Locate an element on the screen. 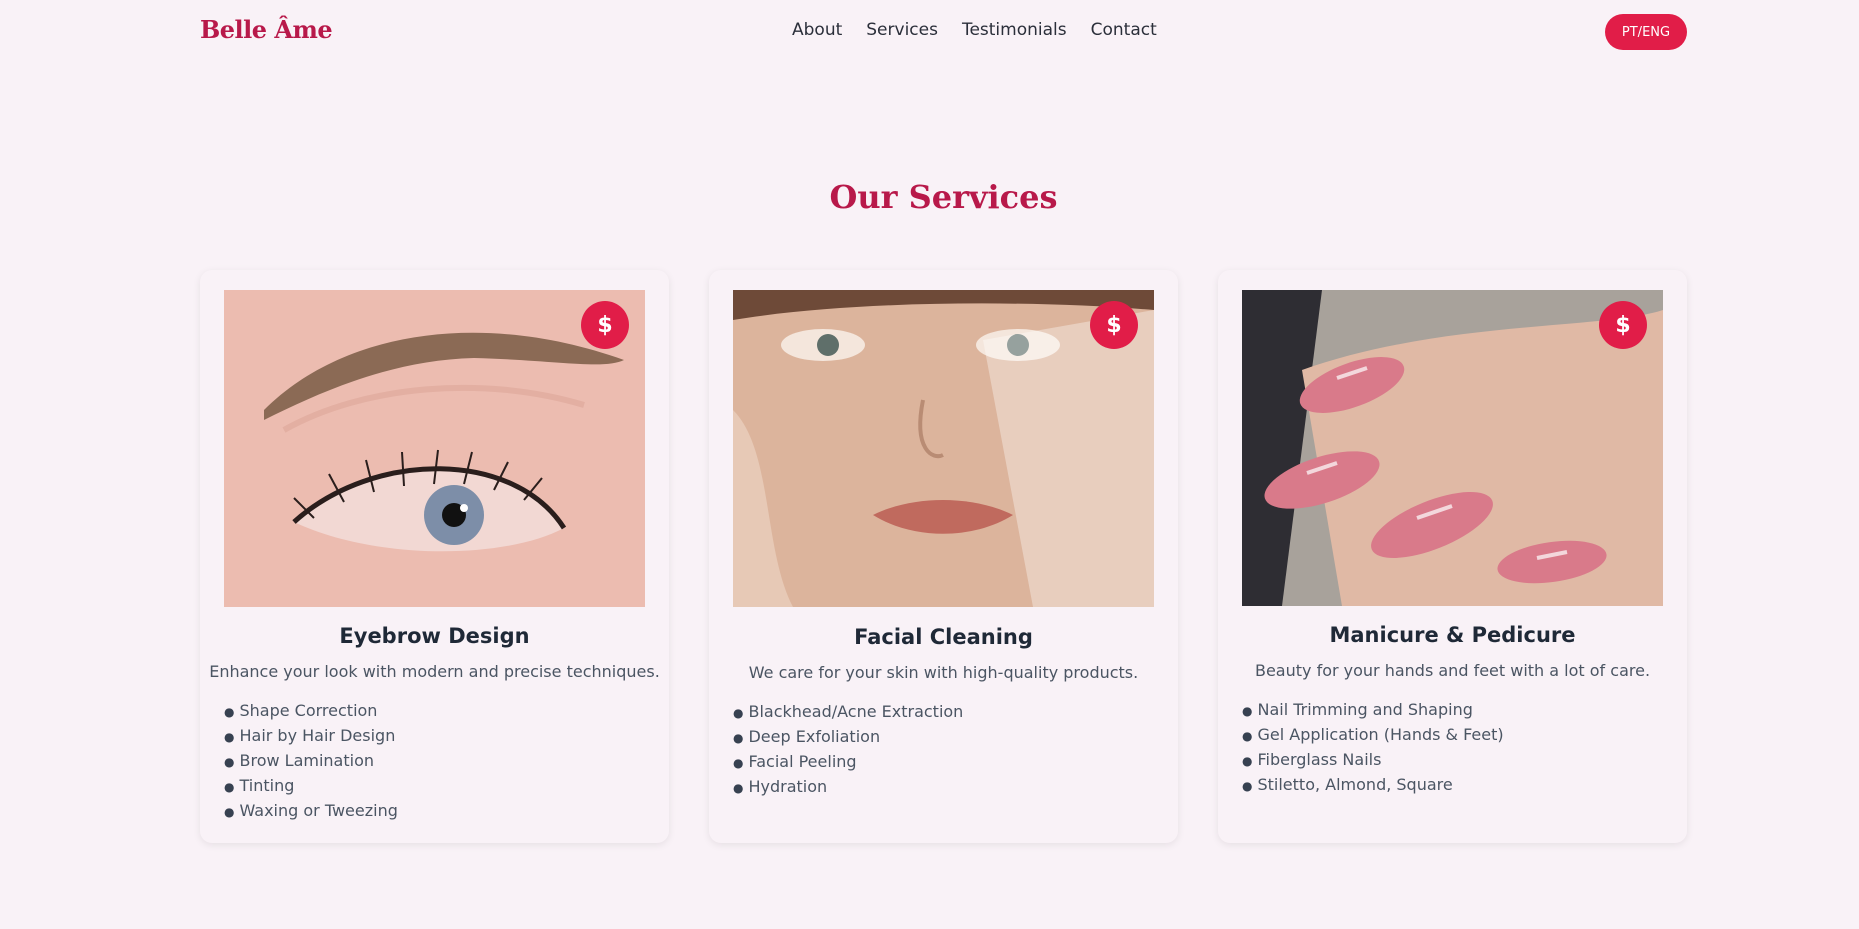 Image resolution: width=1859 pixels, height=929 pixels. language-toggle-button: PT/ENG is located at coordinates (1646, 32).